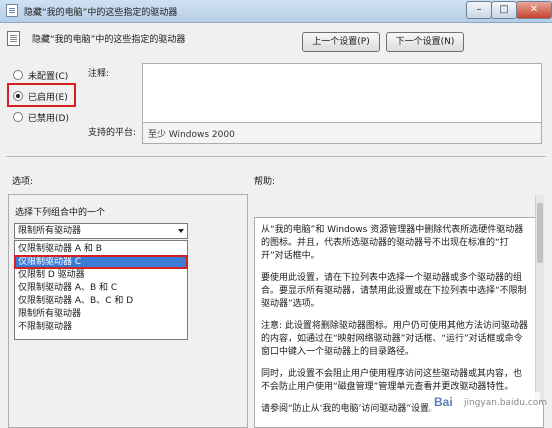 The height and width of the screenshot is (428, 552). What do you see at coordinates (341, 42) in the screenshot?
I see `prev-setting-button: 上一个设置(P)` at bounding box center [341, 42].